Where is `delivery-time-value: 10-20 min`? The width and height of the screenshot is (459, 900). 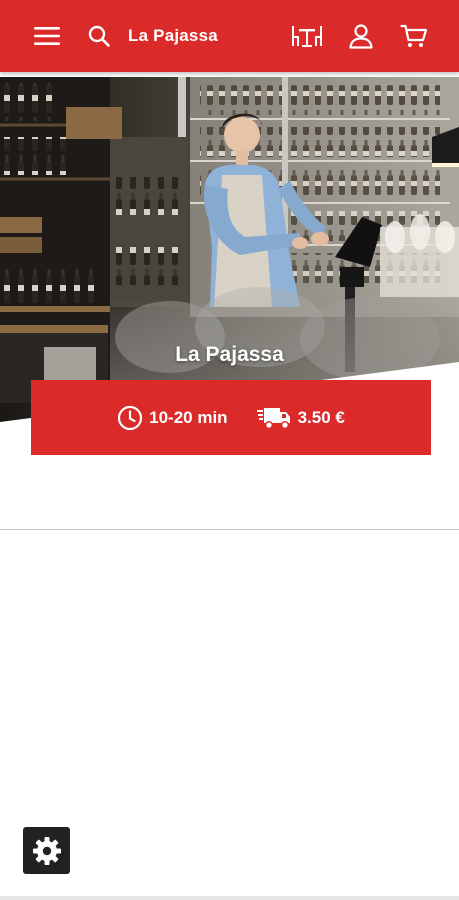
delivery-time-value: 10-20 min is located at coordinates (188, 417).